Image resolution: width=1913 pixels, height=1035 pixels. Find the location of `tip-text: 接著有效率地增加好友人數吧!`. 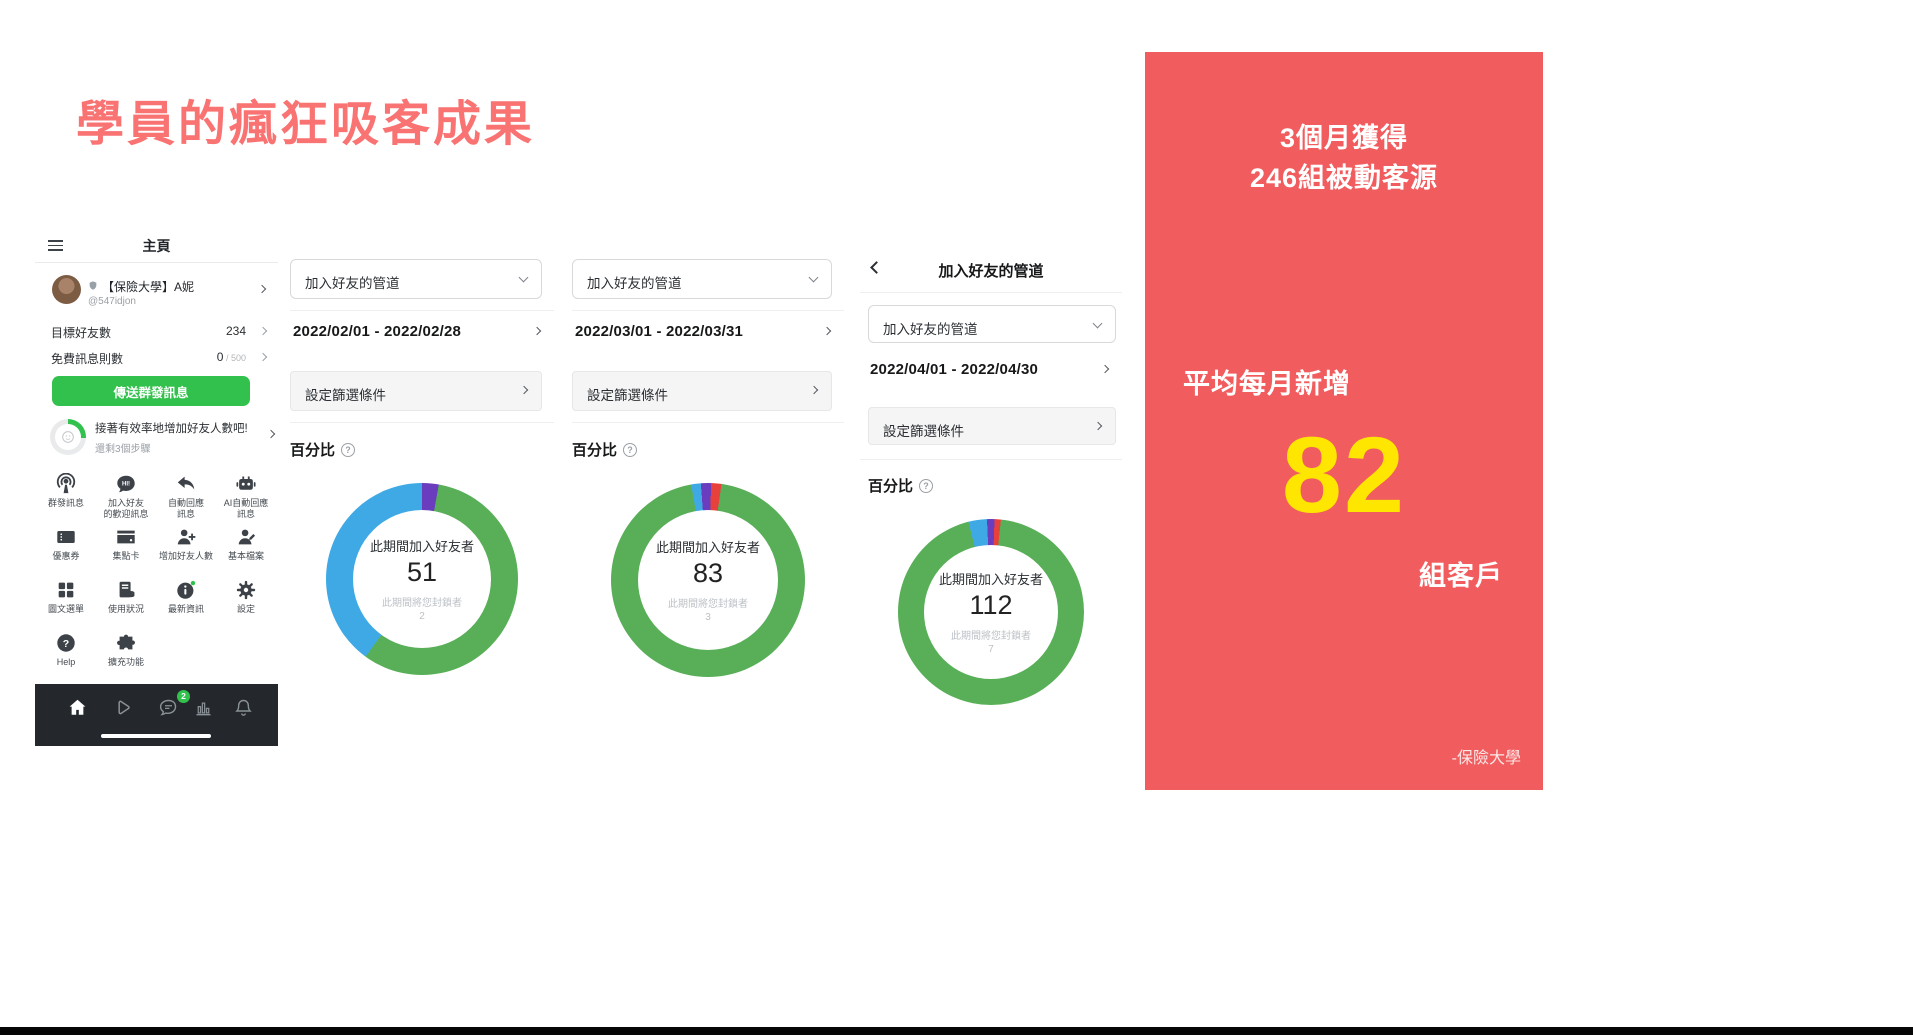

tip-text: 接著有效率地增加好友人數吧! is located at coordinates (171, 429).